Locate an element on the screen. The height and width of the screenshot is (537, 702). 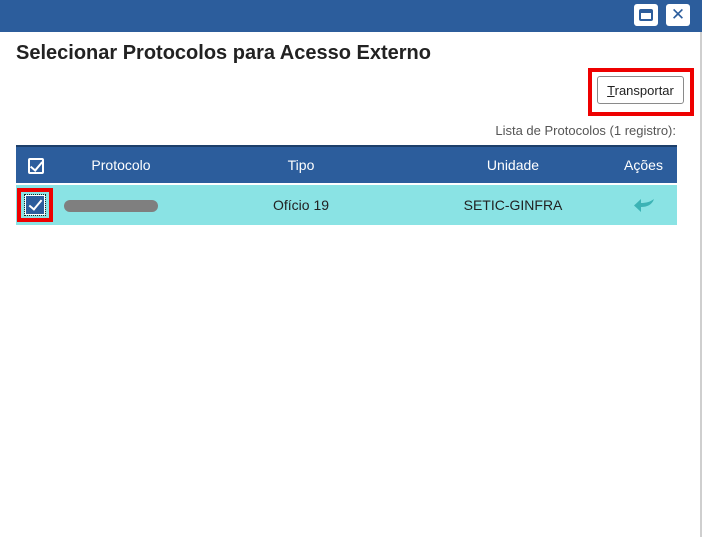
row-checkbox-wrapper is located at coordinates (35, 205).